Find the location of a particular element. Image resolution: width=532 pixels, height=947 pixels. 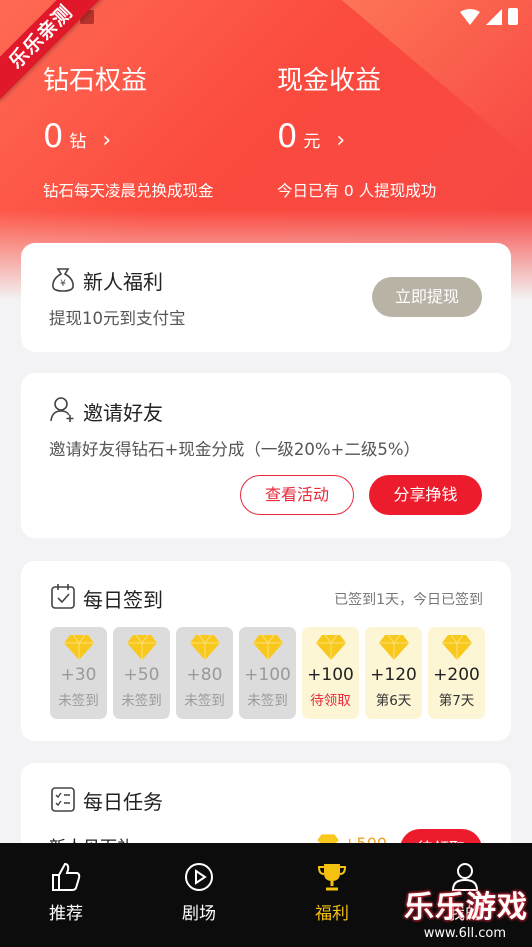

diamond-title: 钻石权益 is located at coordinates (95, 81).